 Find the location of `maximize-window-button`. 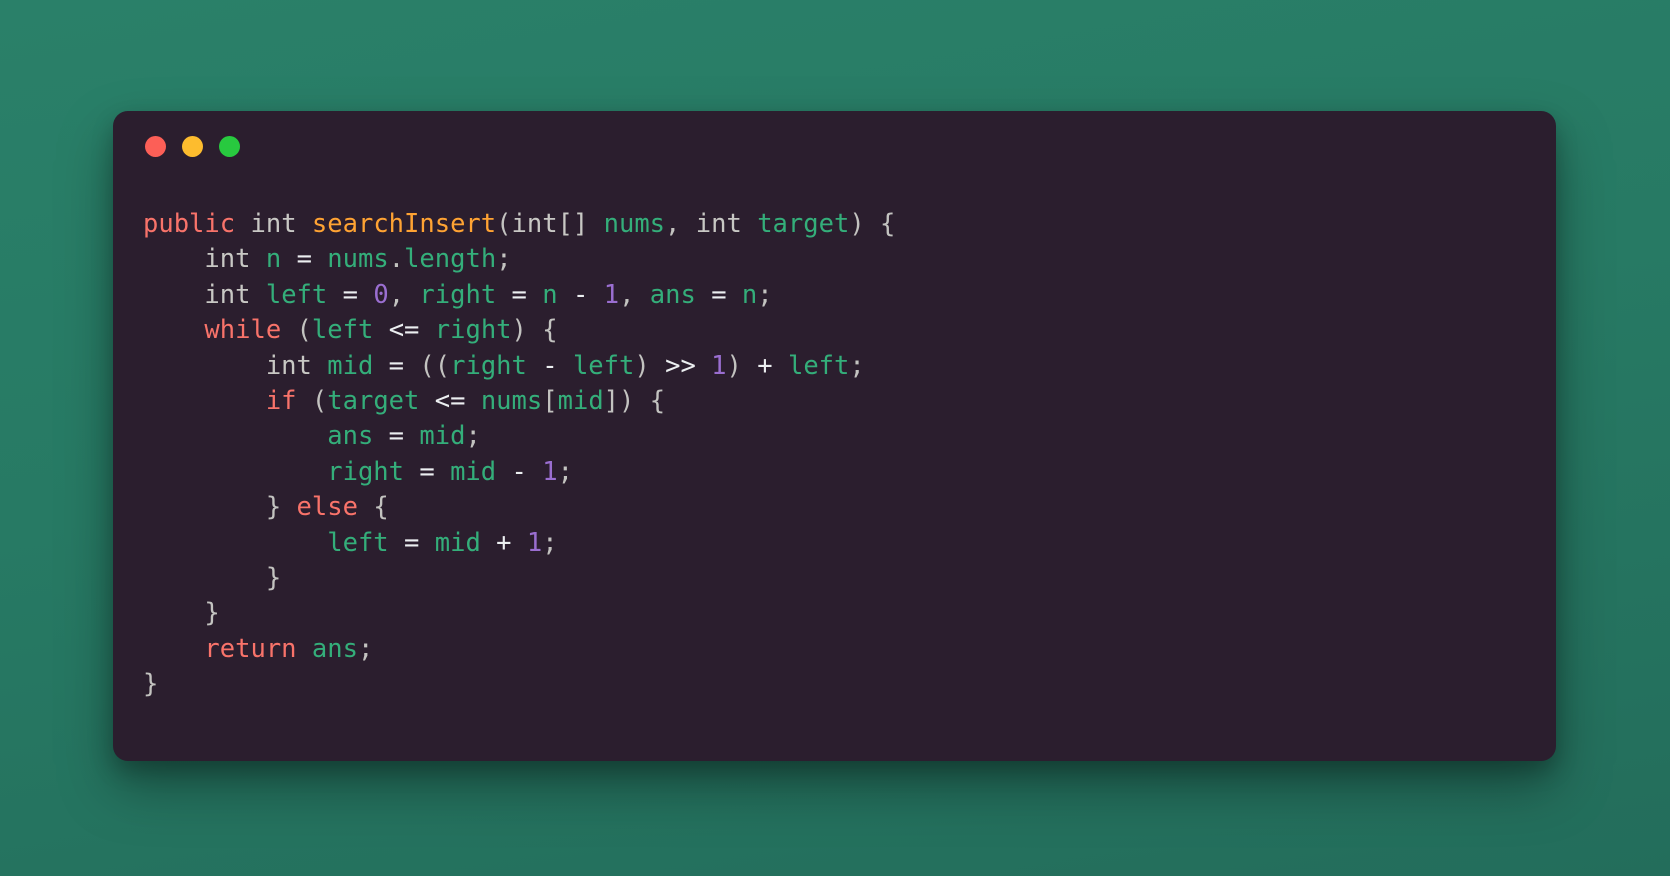

maximize-window-button is located at coordinates (229, 146).